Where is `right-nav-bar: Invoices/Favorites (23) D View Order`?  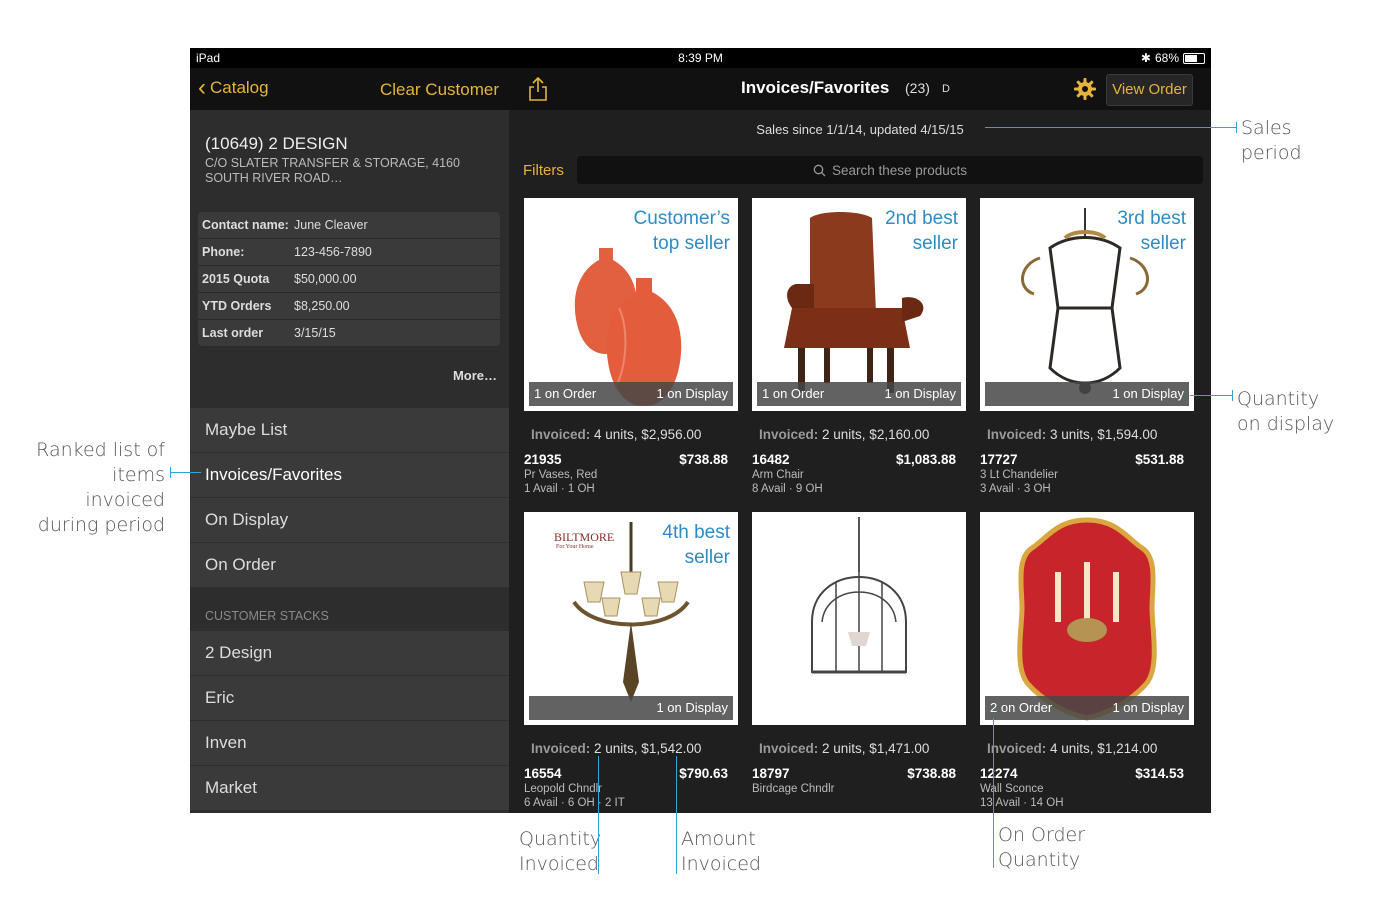
right-nav-bar: Invoices/Favorites (23) D View Order is located at coordinates (860, 89).